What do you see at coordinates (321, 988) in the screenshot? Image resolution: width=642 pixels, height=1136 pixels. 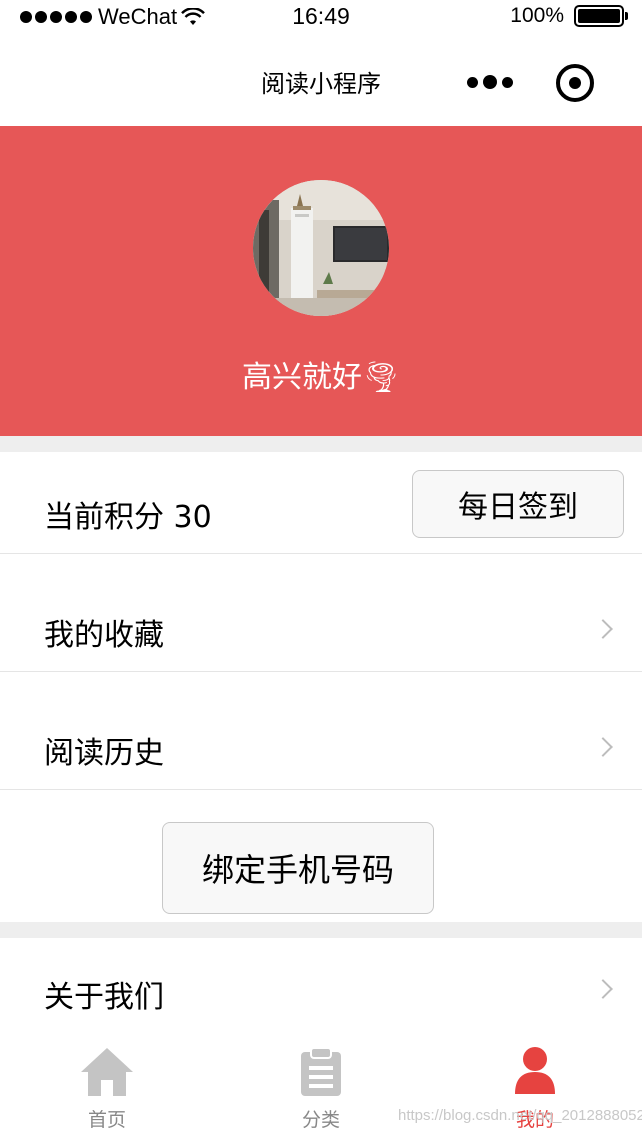 I see `menu-item-about: 关于我们` at bounding box center [321, 988].